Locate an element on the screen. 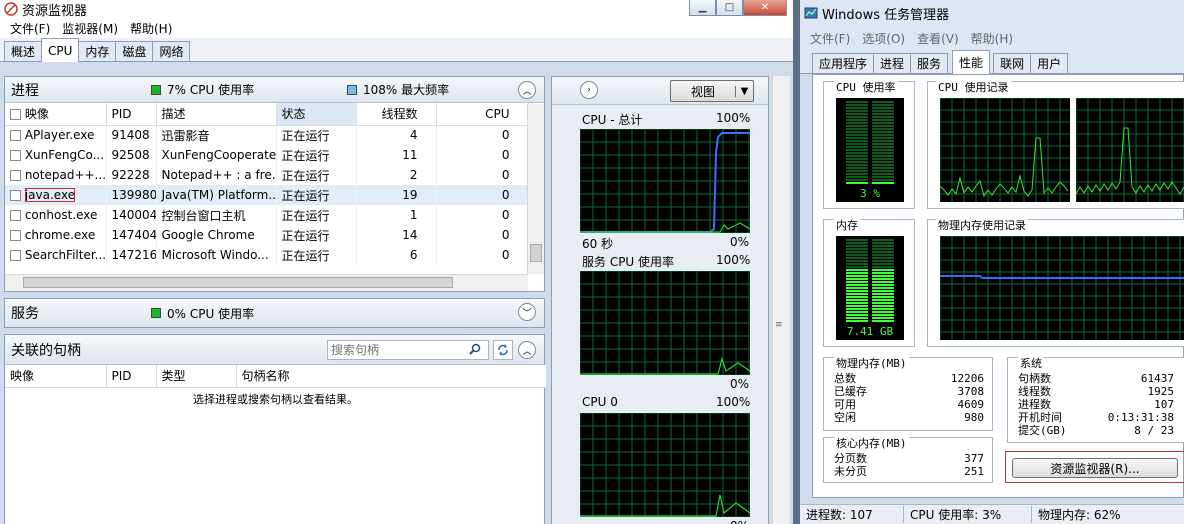  cpu1-history-graph is located at coordinates (1130, 150).